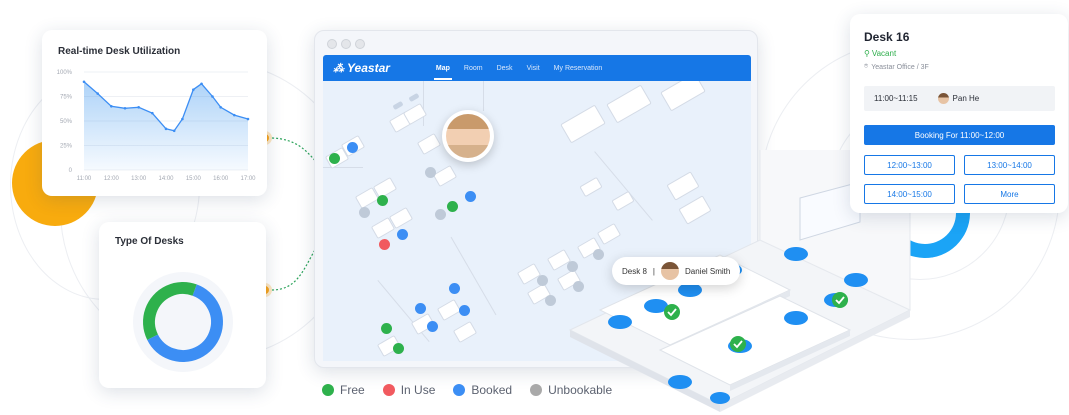 The width and height of the screenshot is (1069, 415). I want to click on desk-occupant-tooltip: Desk 8 | Daniel Smith, so click(676, 271).